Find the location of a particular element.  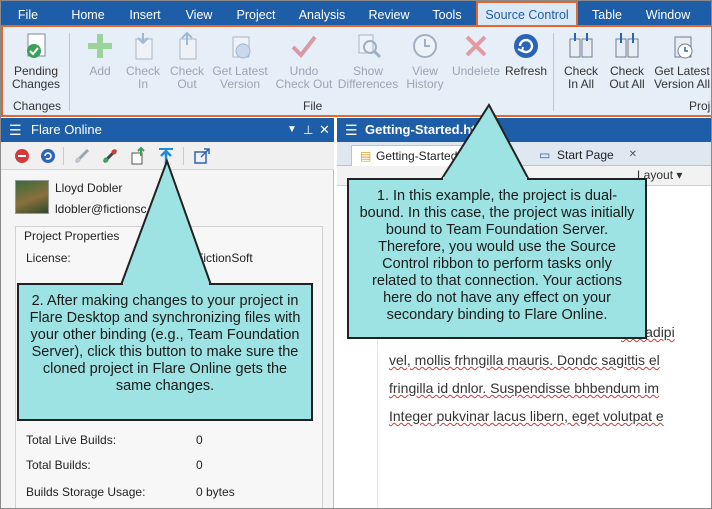

callout-one-pointer is located at coordinates (485, 142).